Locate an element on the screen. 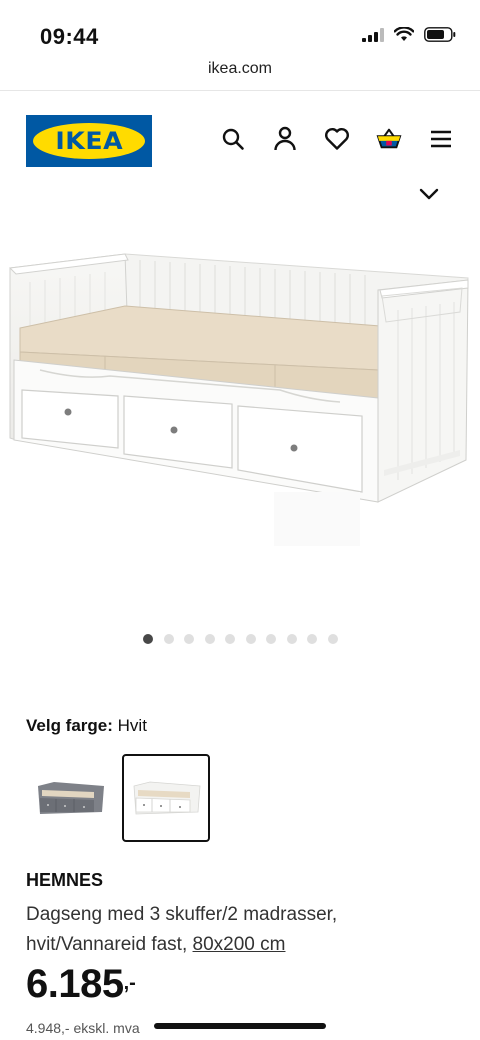 Image resolution: width=480 pixels, height=1040 pixels. header-actions is located at coordinates (337, 139).